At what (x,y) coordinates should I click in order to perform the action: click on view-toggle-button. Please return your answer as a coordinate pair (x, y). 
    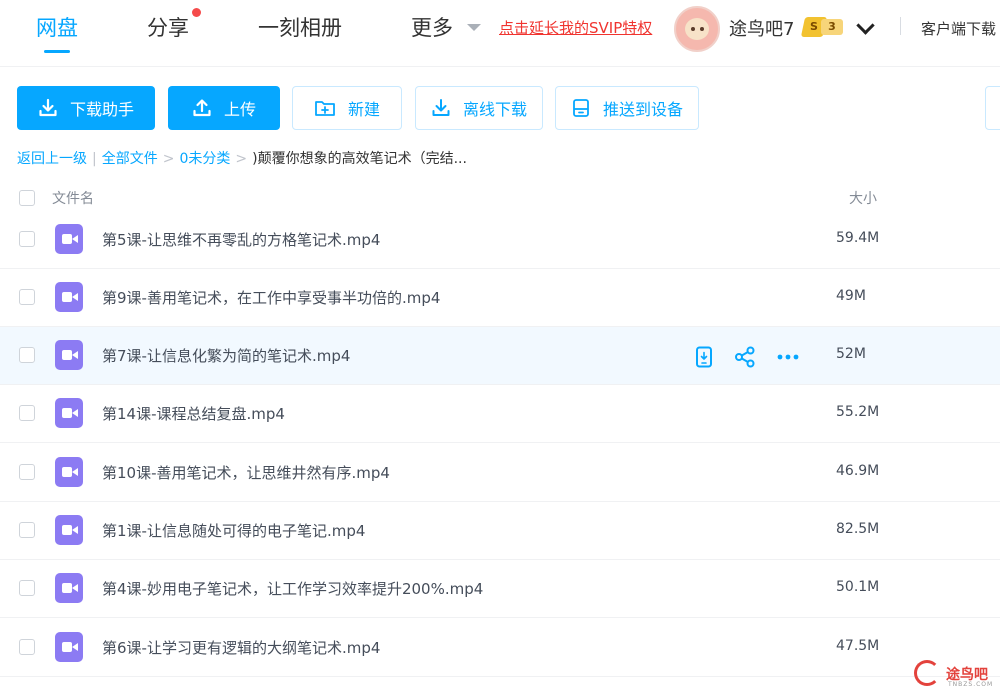
    Looking at the image, I should click on (992, 108).